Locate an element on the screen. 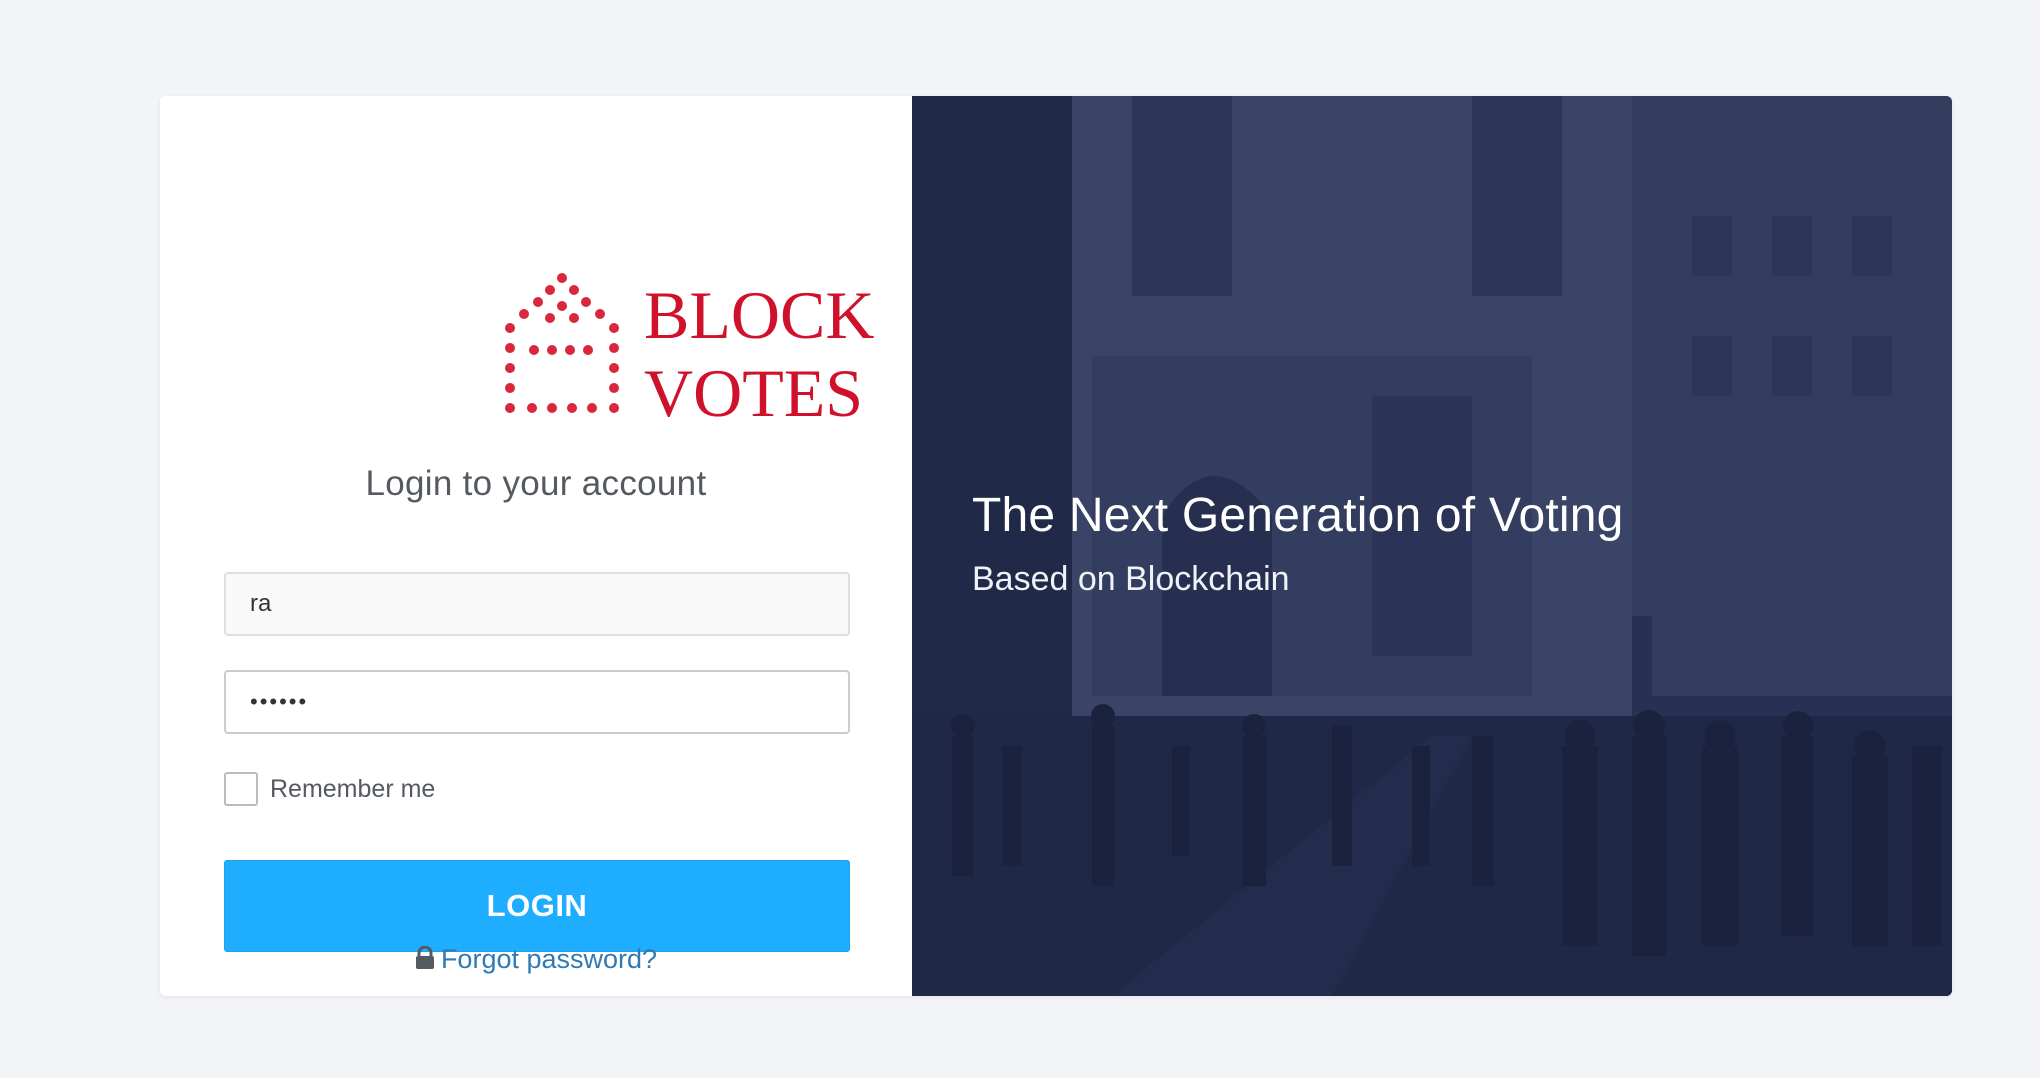 The height and width of the screenshot is (1078, 2040). login-button: LOGIN is located at coordinates (537, 906).